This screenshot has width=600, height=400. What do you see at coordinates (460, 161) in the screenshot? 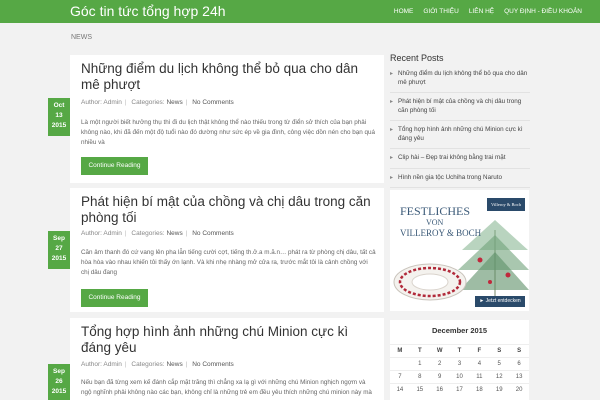
I see `recent-post-item: ▸ Clip hài – Đẹp trai không bằng trai mặt` at bounding box center [460, 161].